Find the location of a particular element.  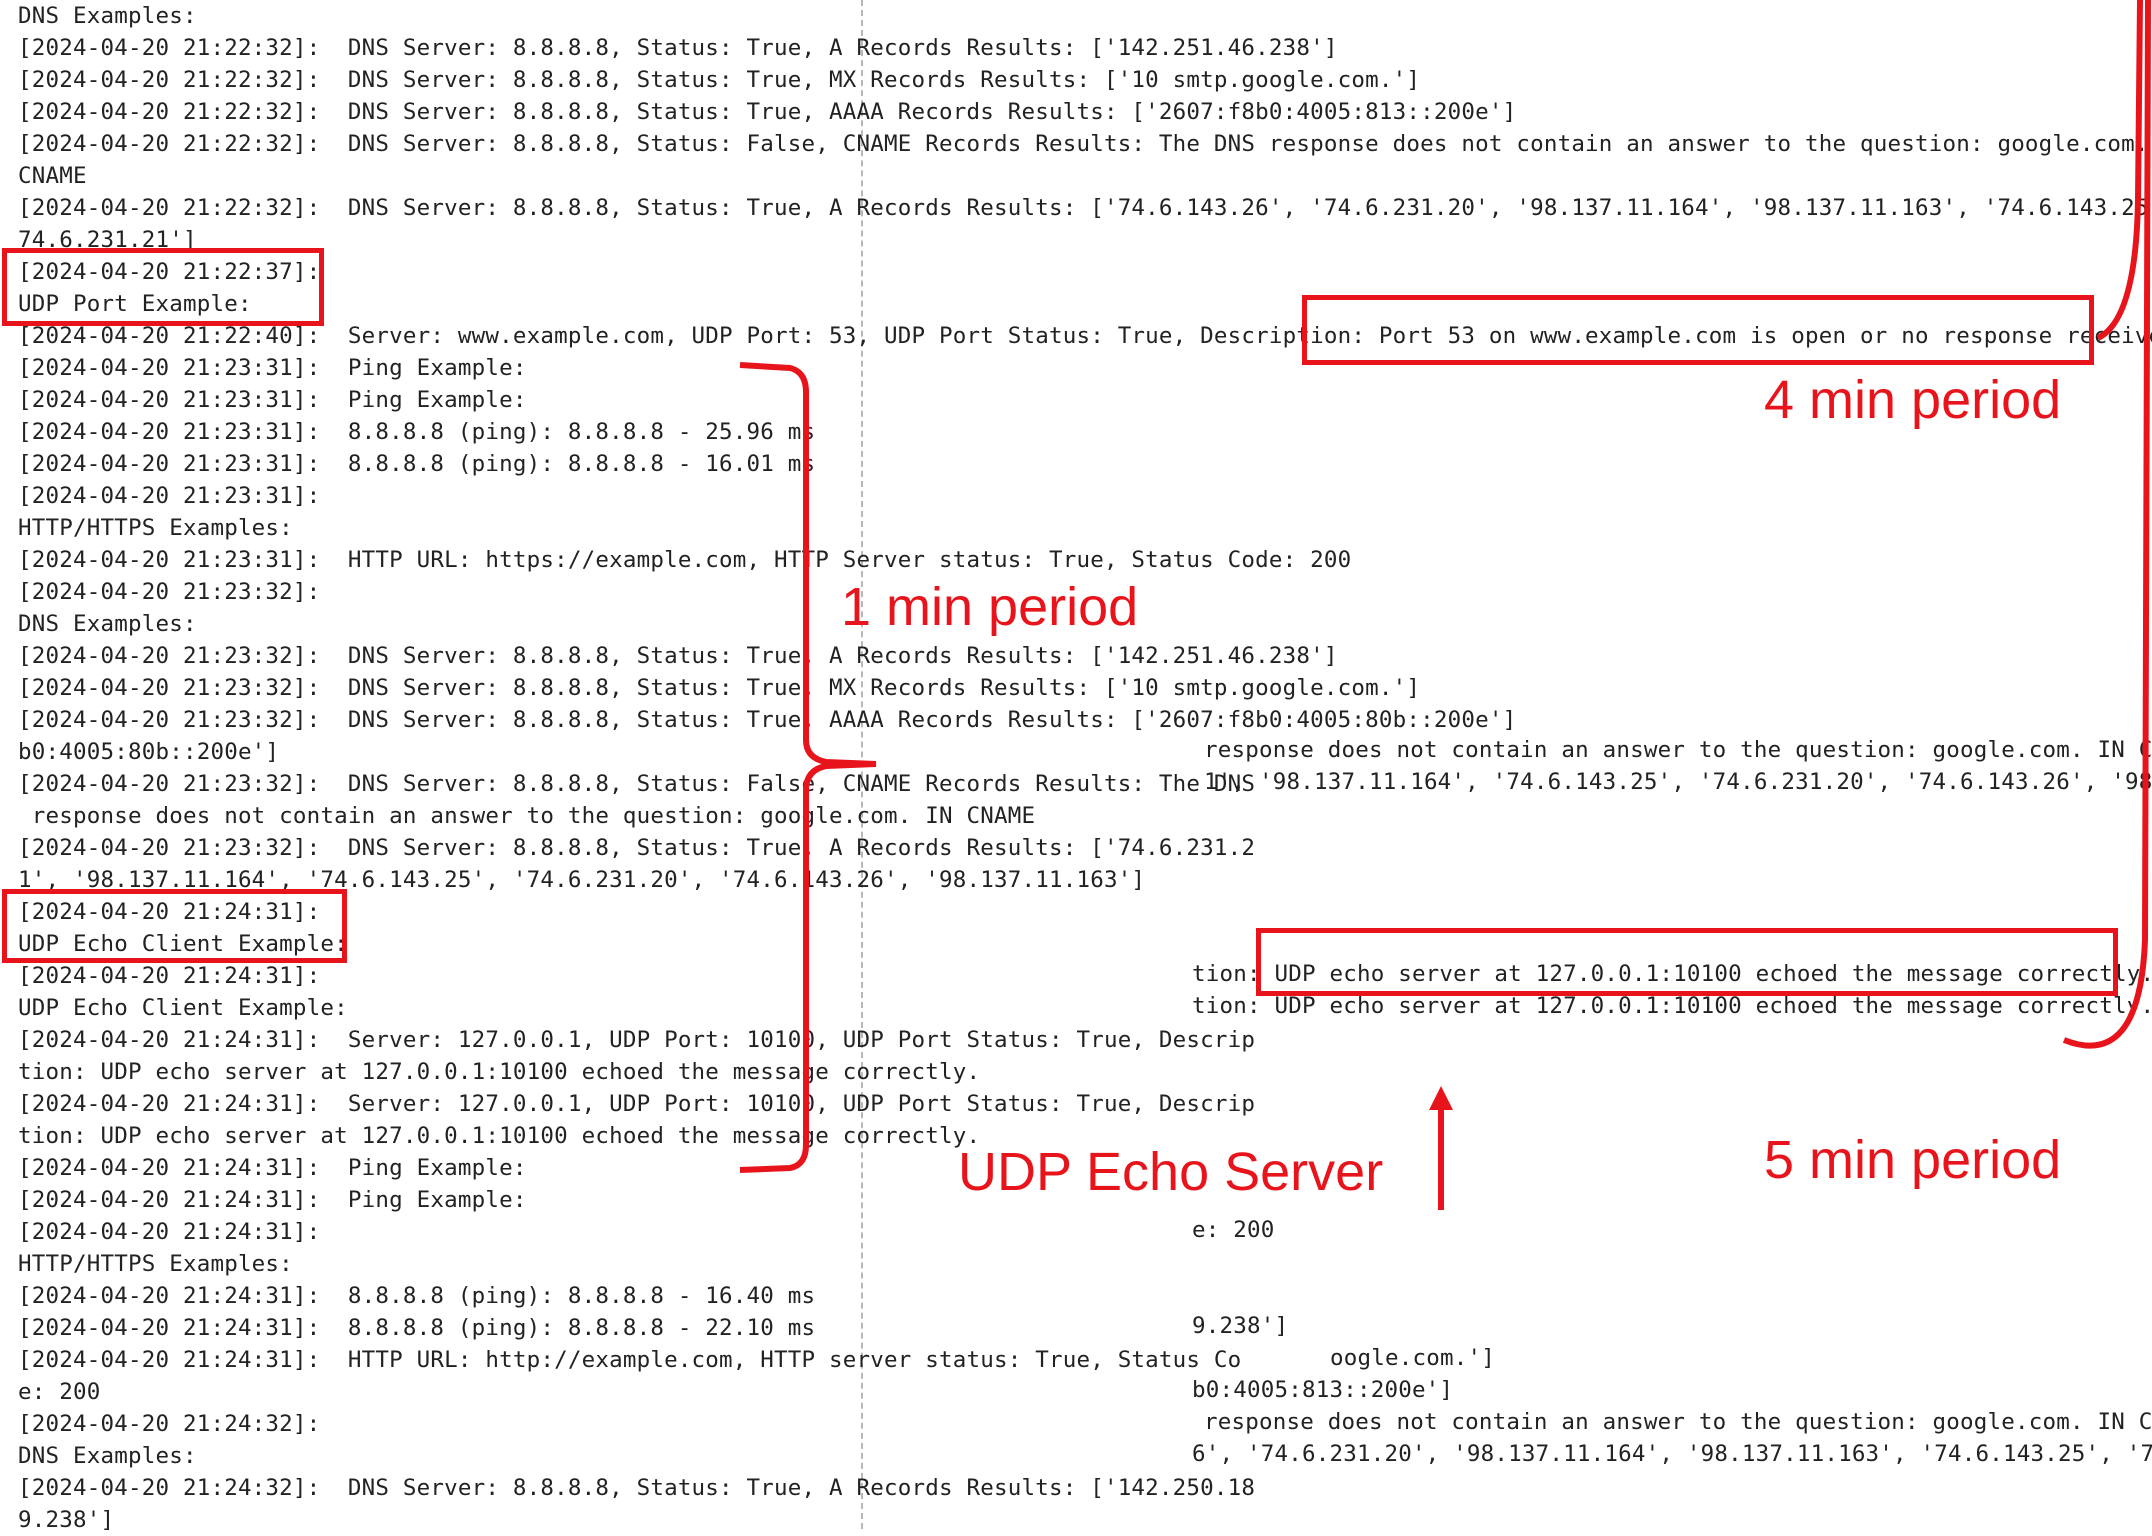

udp-echo-arrow-head is located at coordinates (1441, 1098).